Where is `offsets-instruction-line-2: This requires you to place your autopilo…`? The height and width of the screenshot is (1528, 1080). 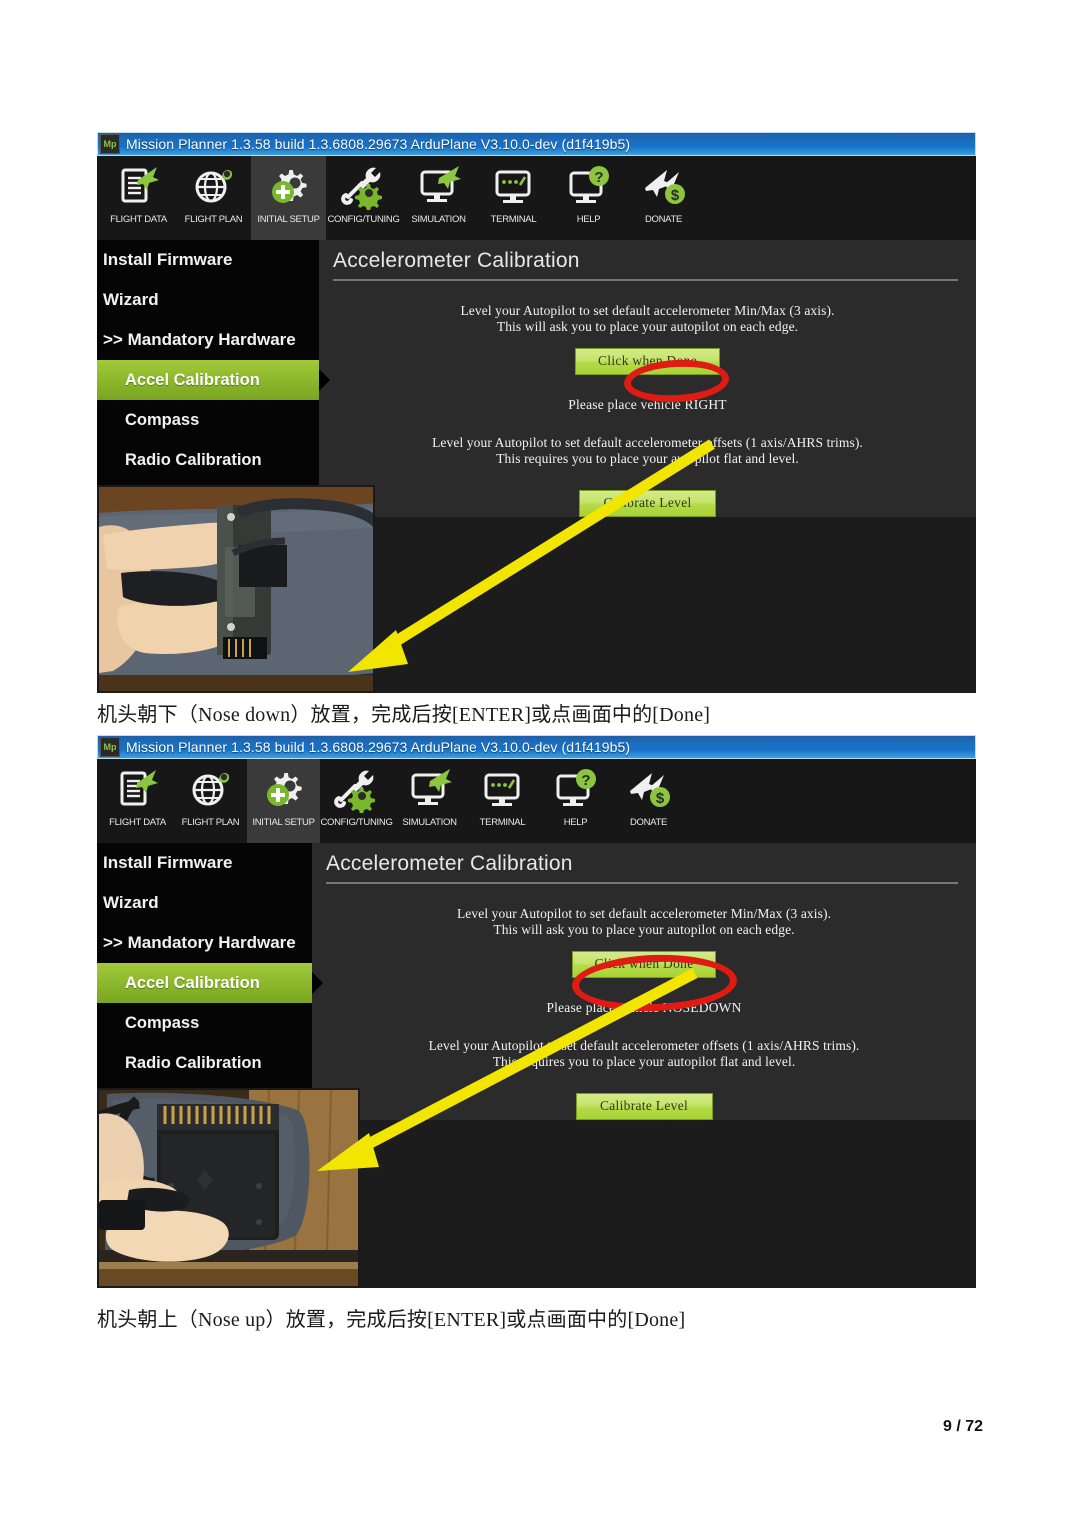 offsets-instruction-line-2: This requires you to place your autopilo… is located at coordinates (644, 1062).